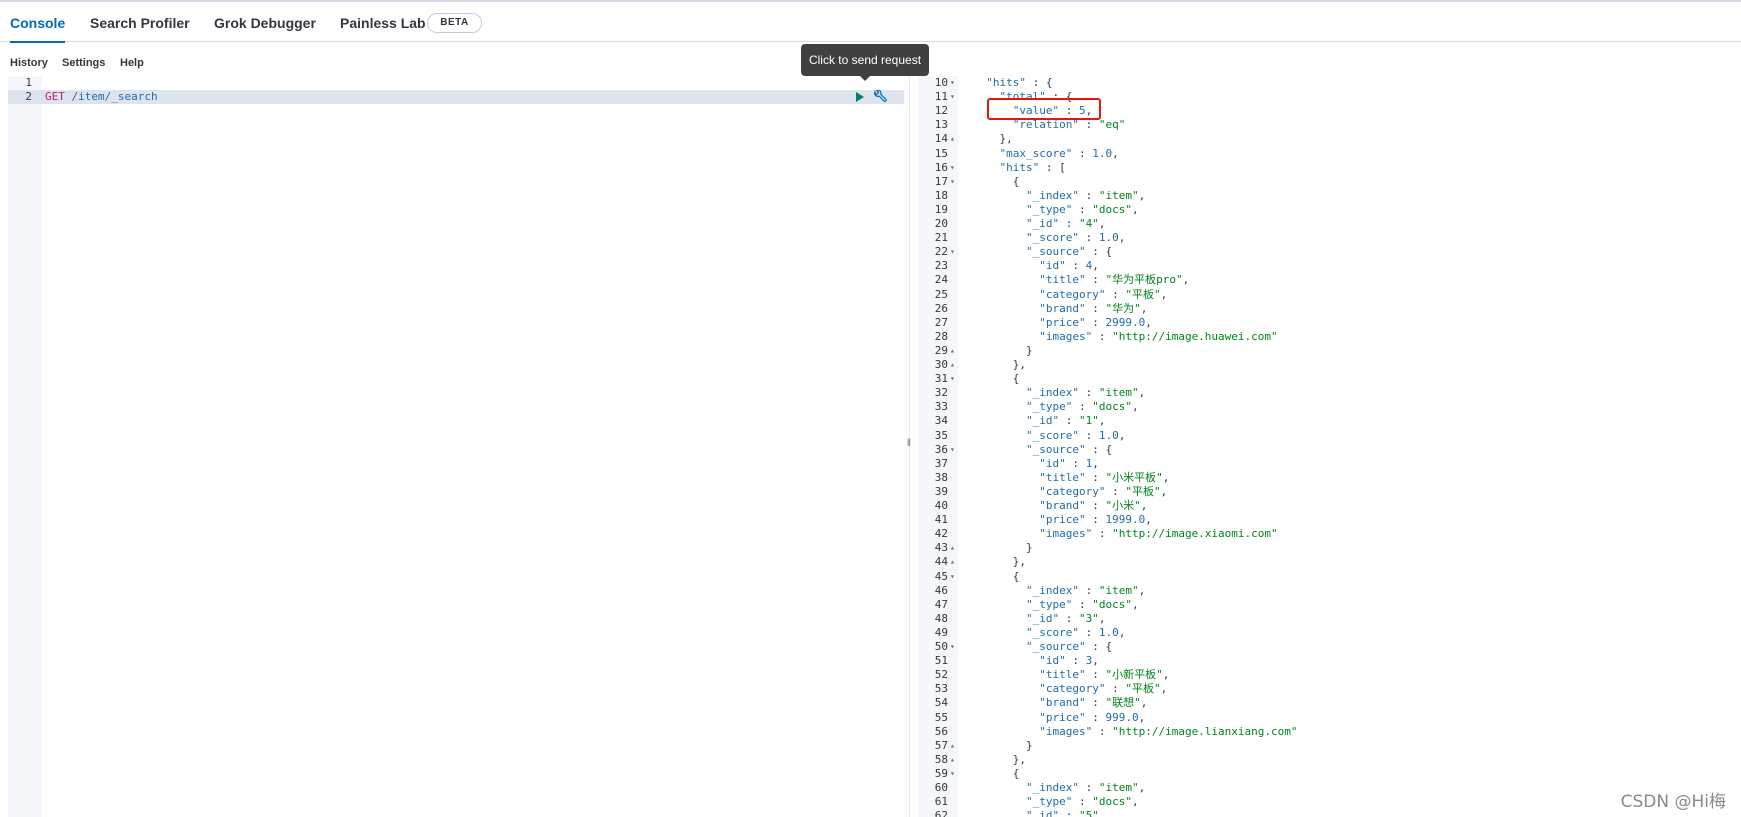  I want to click on tab-console: Console, so click(38, 22).